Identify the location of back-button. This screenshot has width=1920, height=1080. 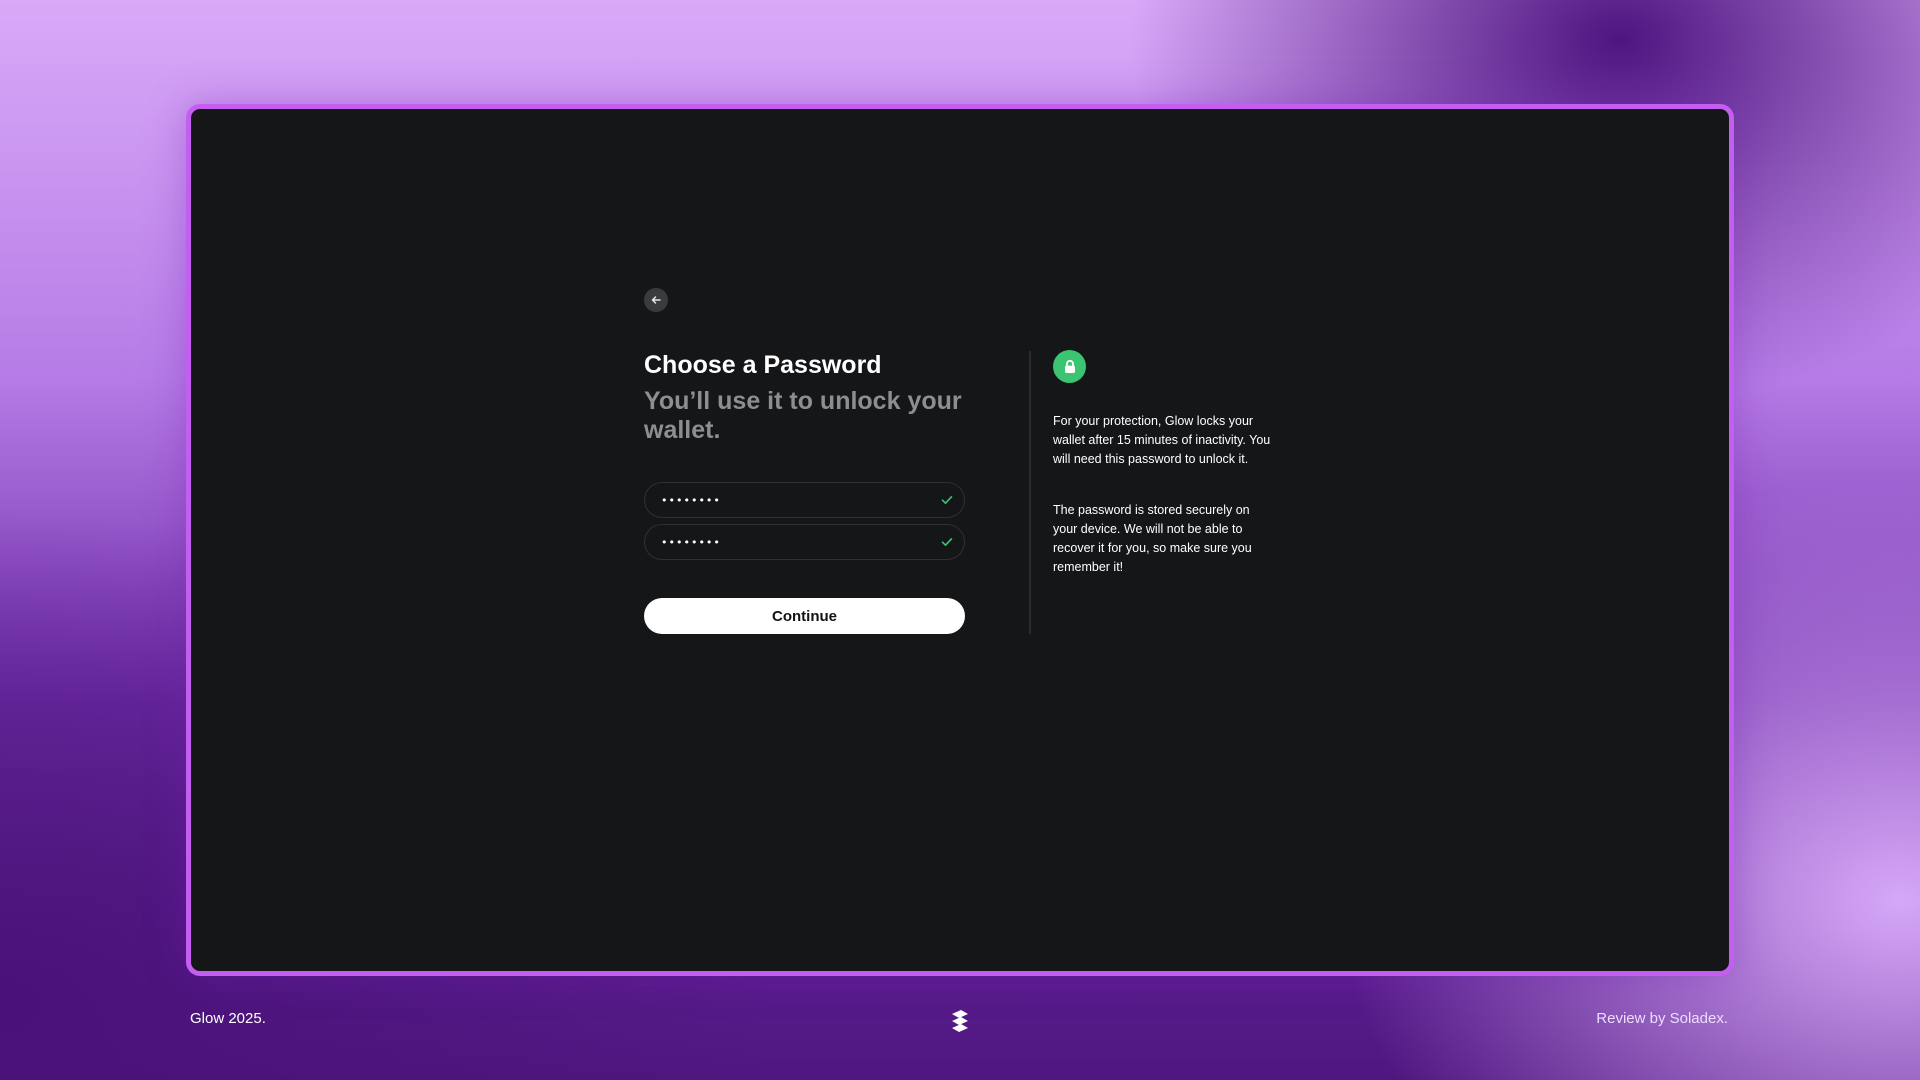
(656, 300).